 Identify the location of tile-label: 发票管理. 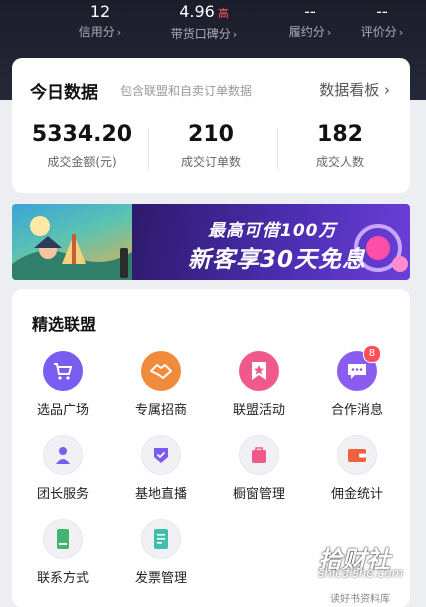
(160, 578).